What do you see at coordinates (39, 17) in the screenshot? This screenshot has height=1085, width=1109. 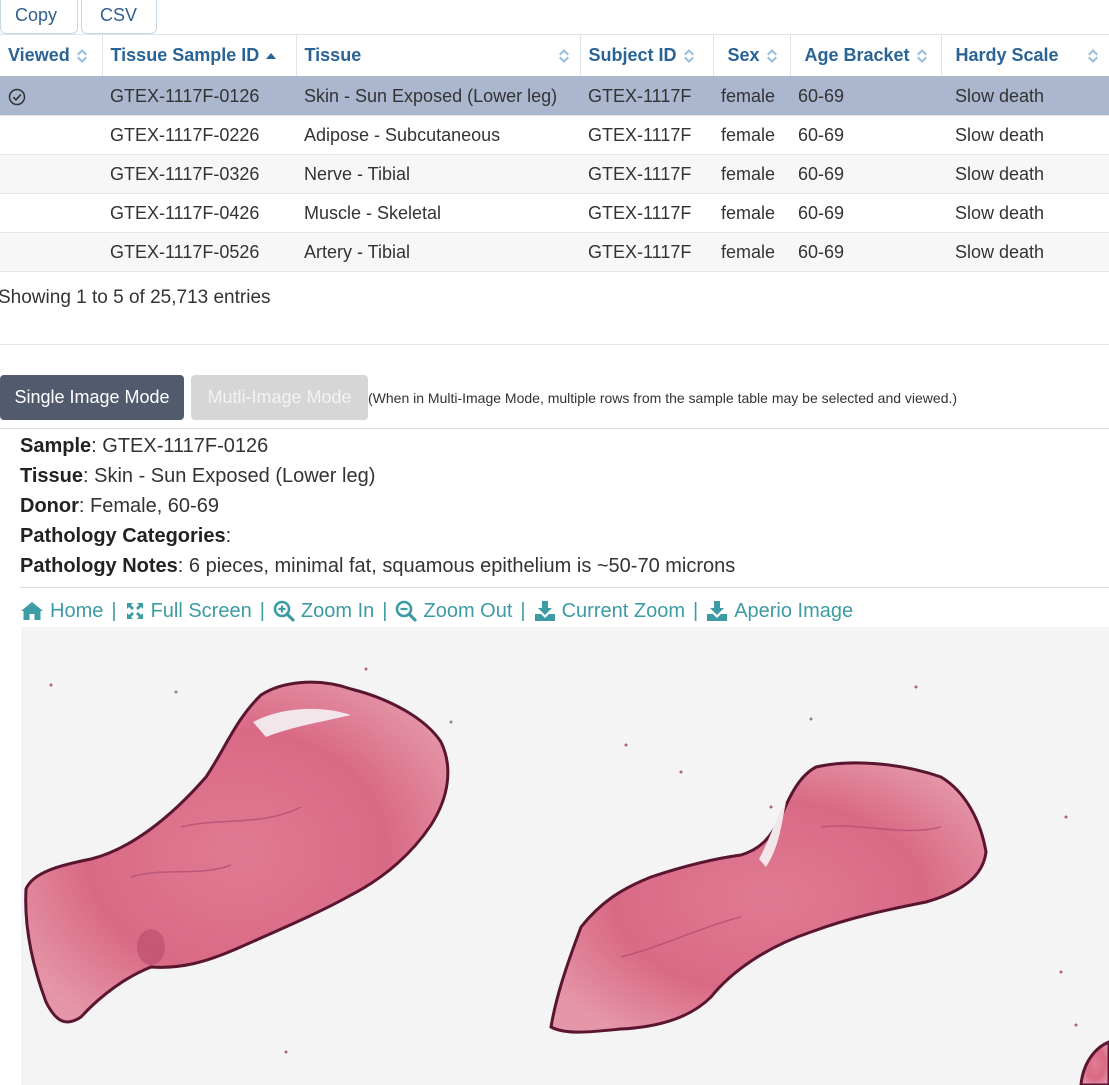 I see `copy-button: Copy` at bounding box center [39, 17].